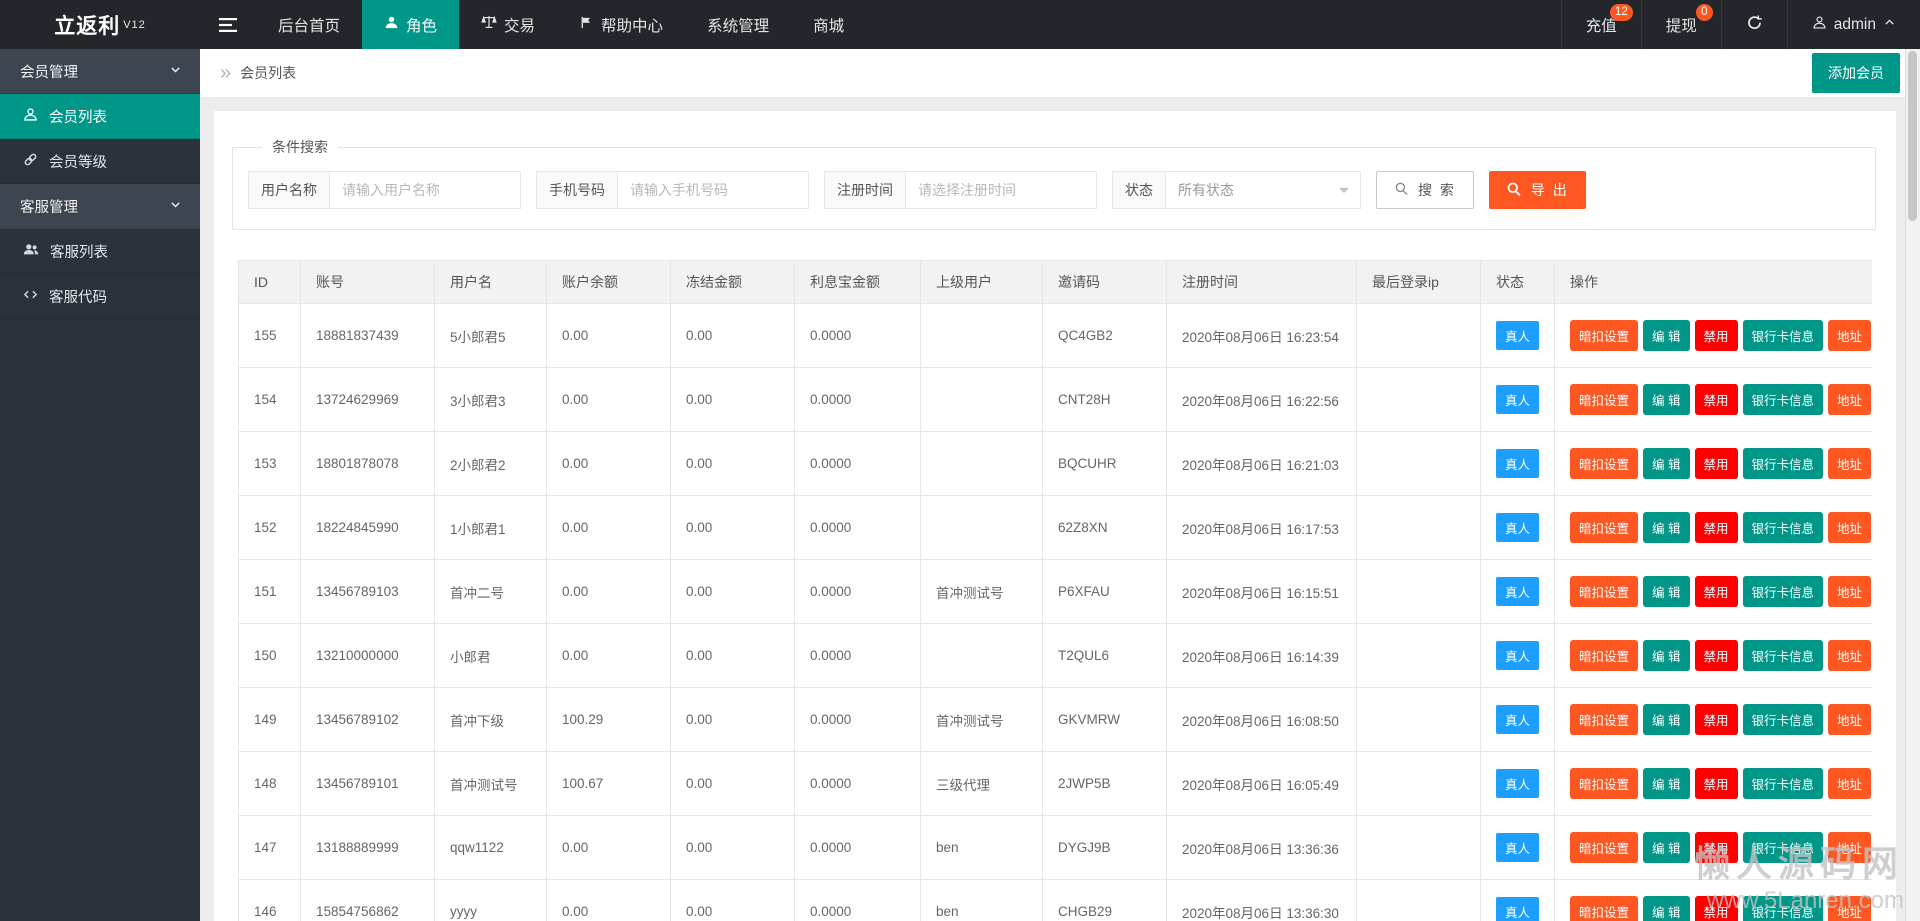 Image resolution: width=1920 pixels, height=921 pixels. I want to click on sidebar-group-member-management: 会员管理, so click(100, 71).